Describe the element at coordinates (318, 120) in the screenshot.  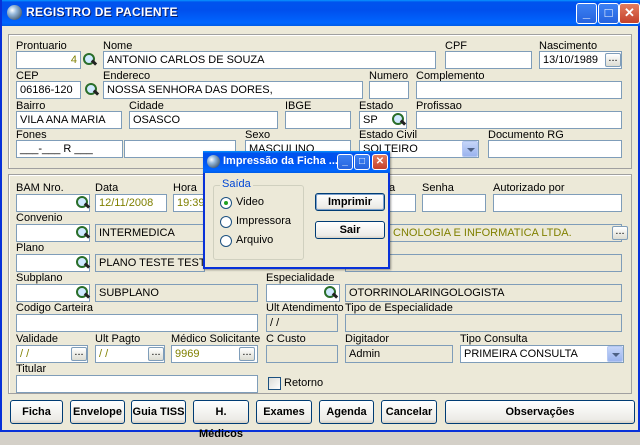
I see `ibge-field` at that location.